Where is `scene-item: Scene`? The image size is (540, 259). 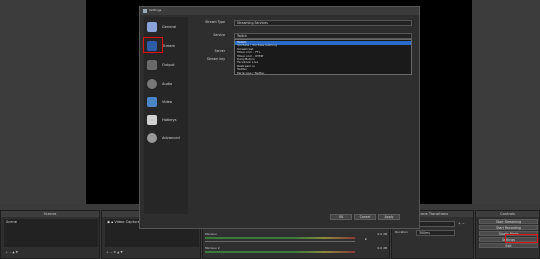 scene-item: Scene is located at coordinates (11, 222).